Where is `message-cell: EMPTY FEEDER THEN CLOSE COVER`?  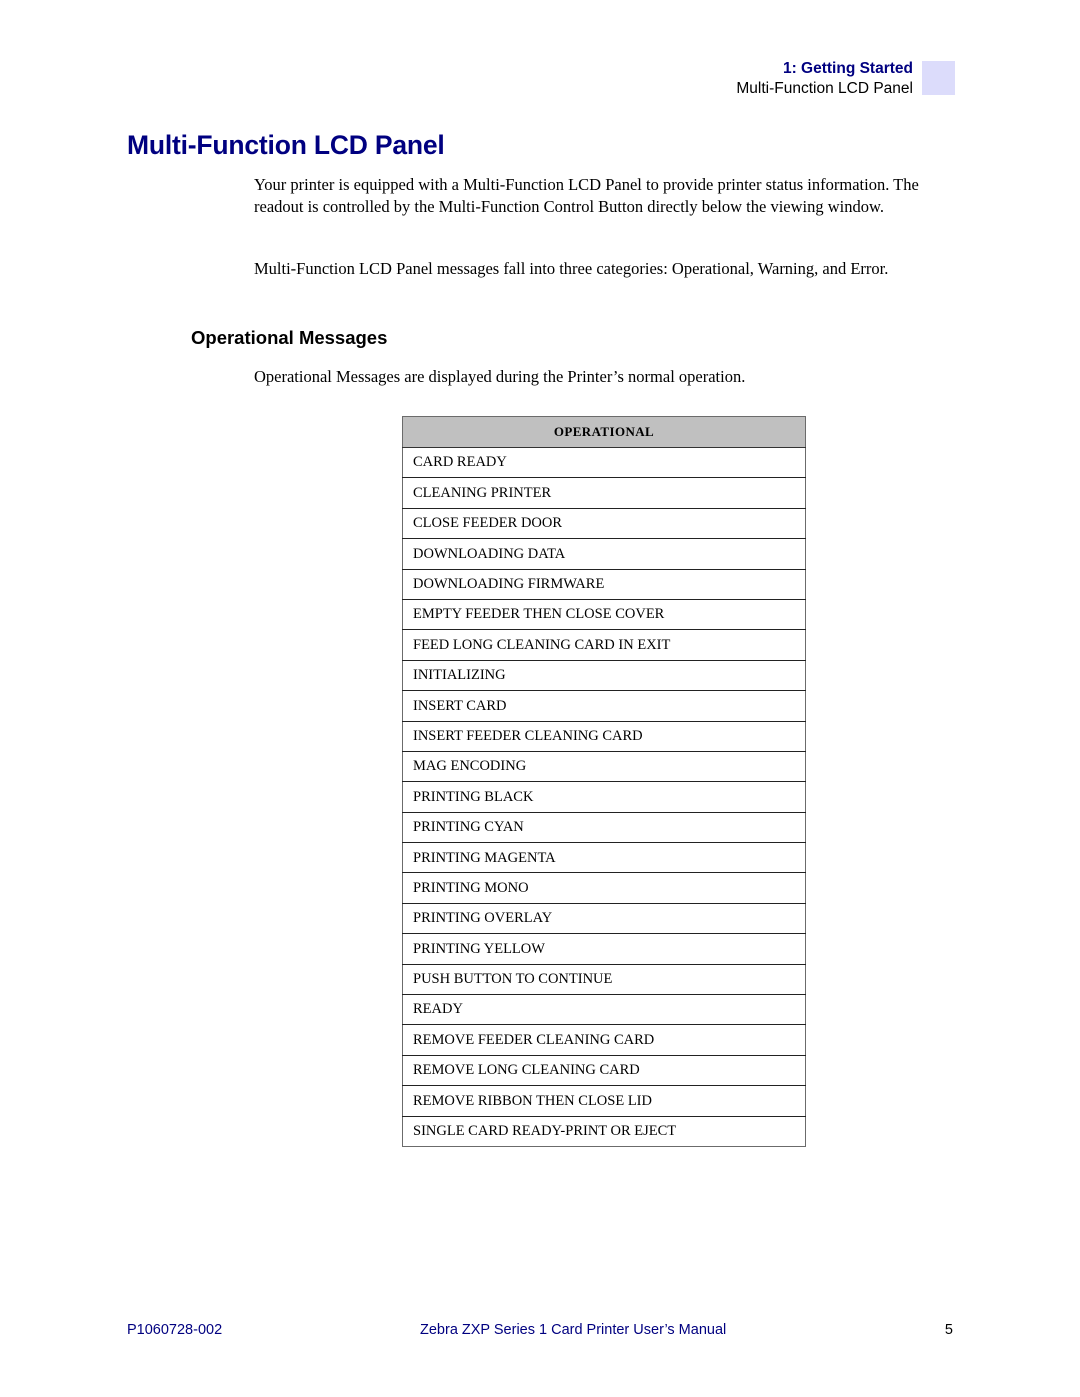
message-cell: EMPTY FEEDER THEN CLOSE COVER is located at coordinates (604, 614).